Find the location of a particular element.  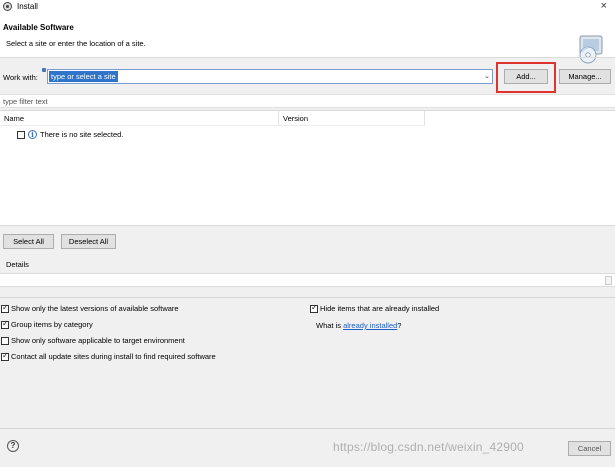

work-with-combo: type or select a site ⌄ is located at coordinates (270, 76).